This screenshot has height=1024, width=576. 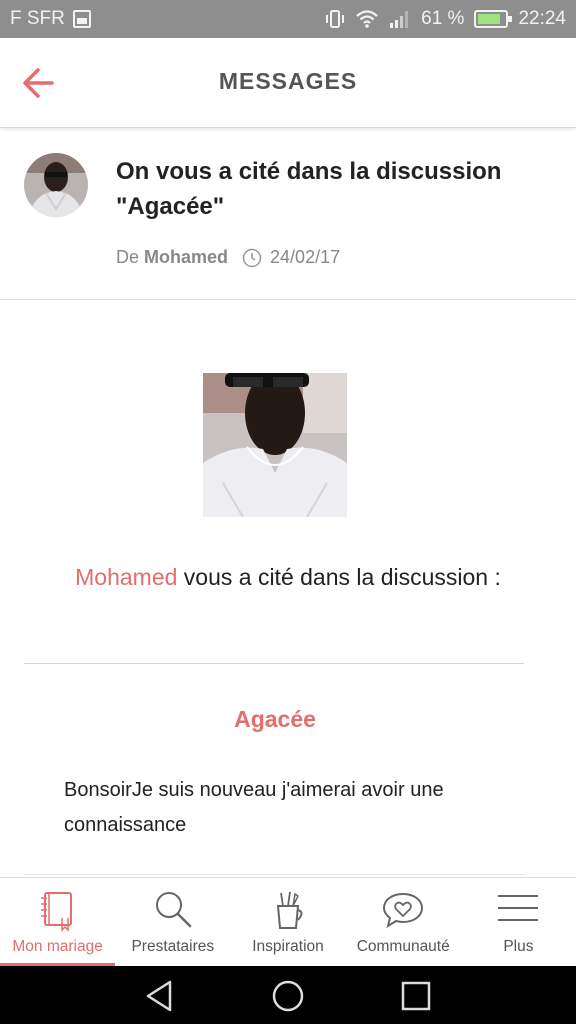 What do you see at coordinates (128, 257) in the screenshot?
I see `from-prefix: De` at bounding box center [128, 257].